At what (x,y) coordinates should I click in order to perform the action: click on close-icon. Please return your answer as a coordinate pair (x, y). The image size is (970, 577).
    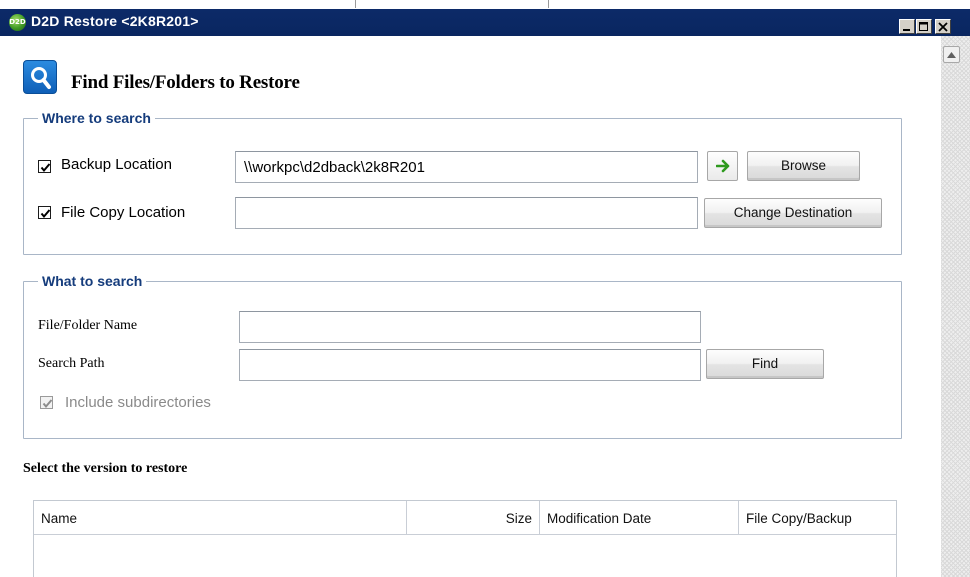
    Looking at the image, I should click on (943, 27).